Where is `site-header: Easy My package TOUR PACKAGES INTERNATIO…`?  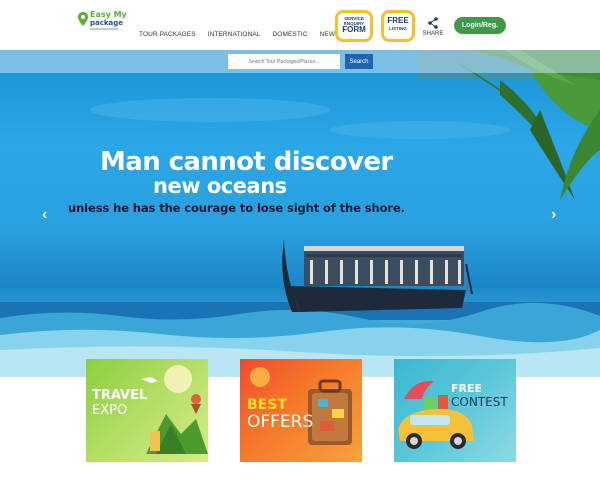
site-header: Easy My package TOUR PACKAGES INTERNATIO… is located at coordinates (300, 25).